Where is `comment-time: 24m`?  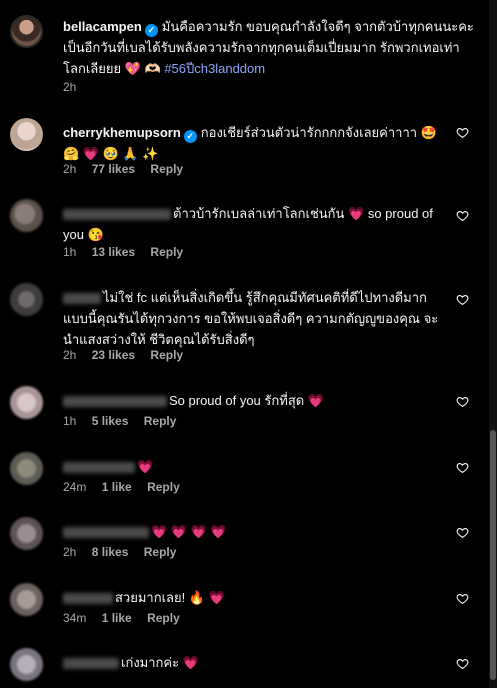 comment-time: 24m is located at coordinates (74, 487).